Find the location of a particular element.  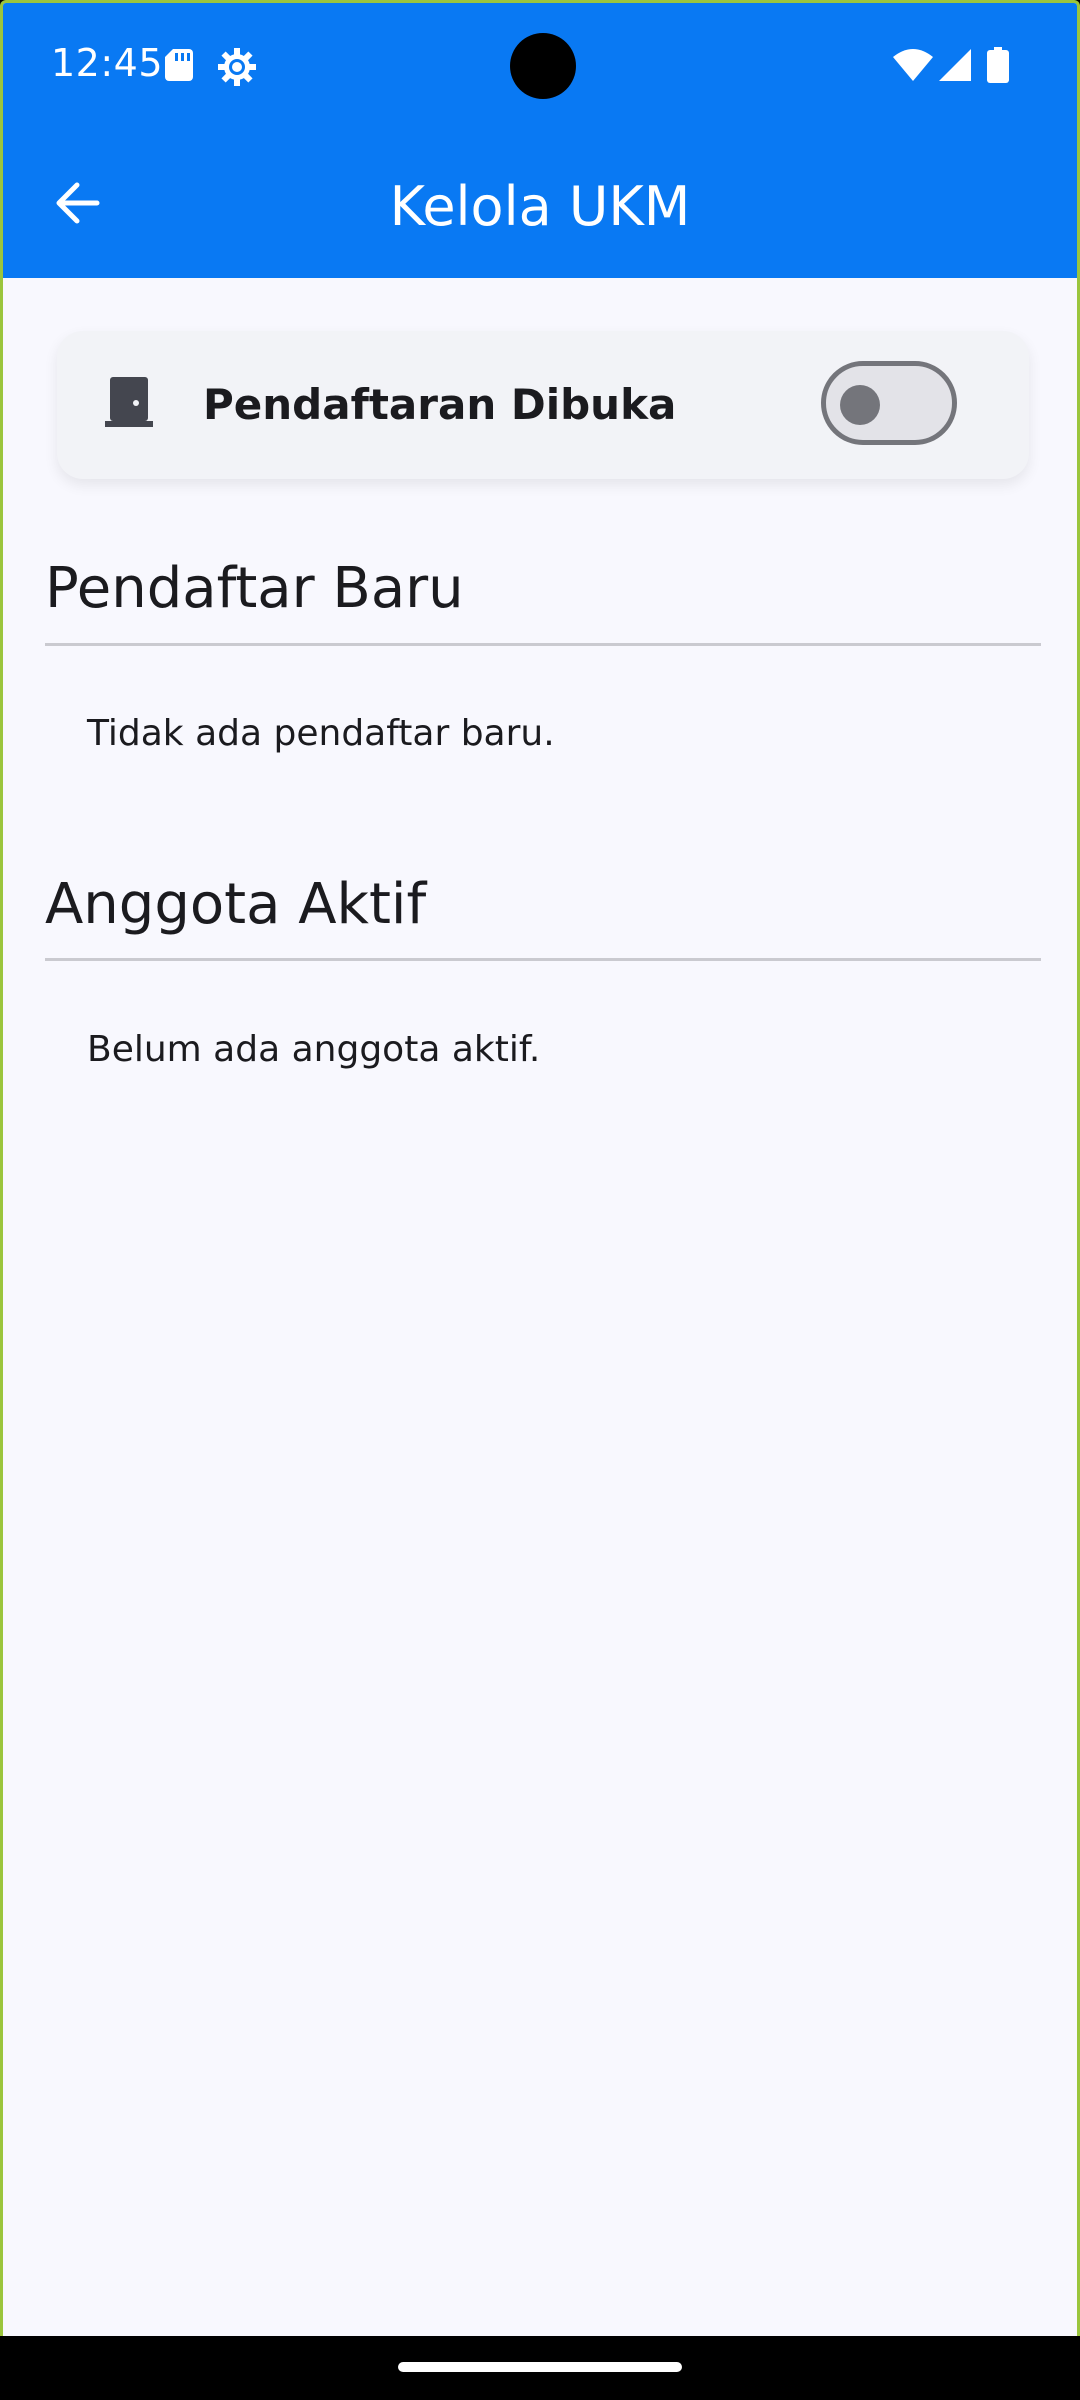

page-title: Kelola UKM is located at coordinates (540, 206).